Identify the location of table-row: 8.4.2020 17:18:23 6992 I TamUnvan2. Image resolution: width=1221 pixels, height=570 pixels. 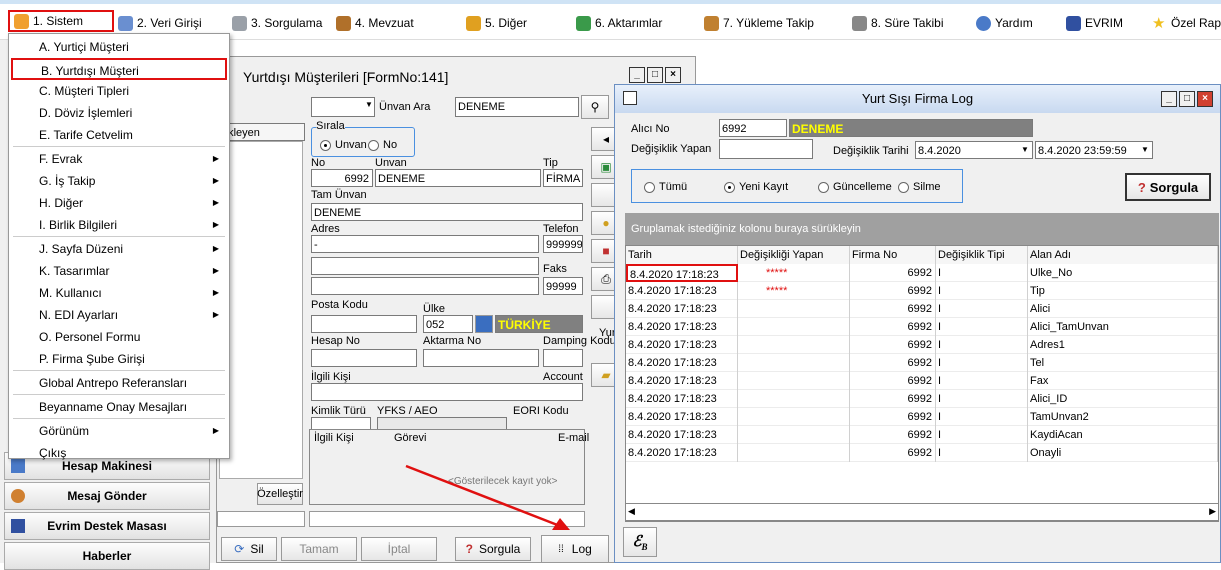
(922, 417).